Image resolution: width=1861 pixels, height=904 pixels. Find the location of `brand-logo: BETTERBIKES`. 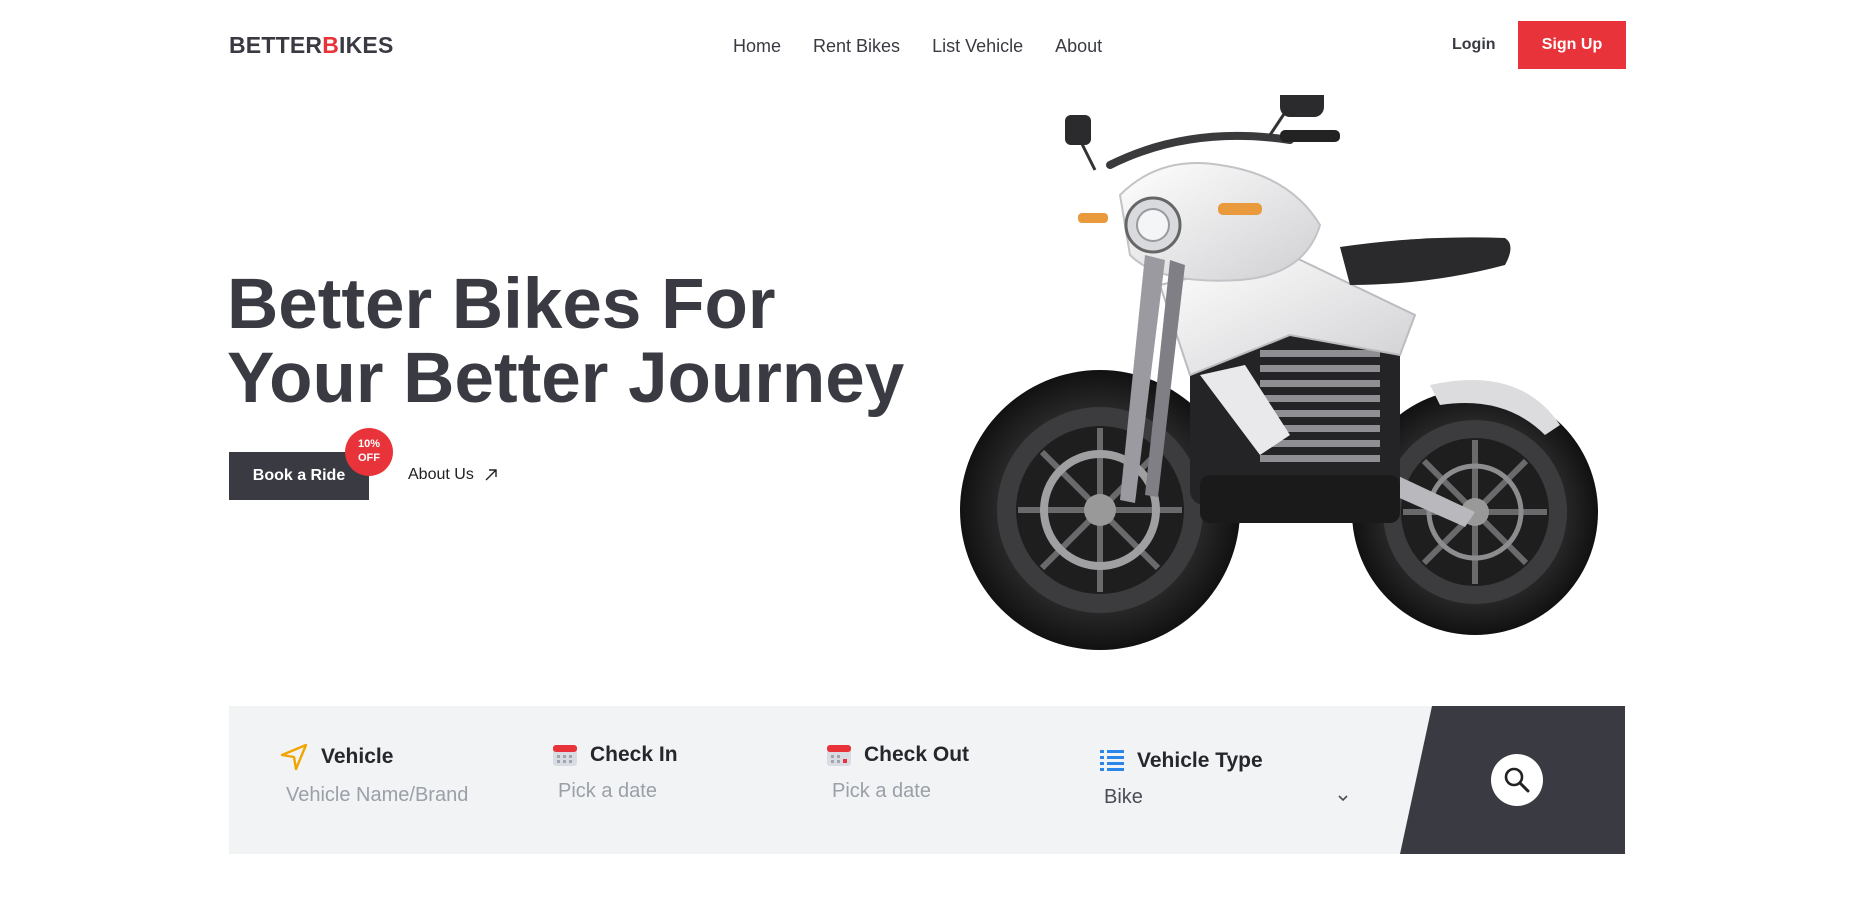

brand-logo: BETTERBIKES is located at coordinates (311, 45).